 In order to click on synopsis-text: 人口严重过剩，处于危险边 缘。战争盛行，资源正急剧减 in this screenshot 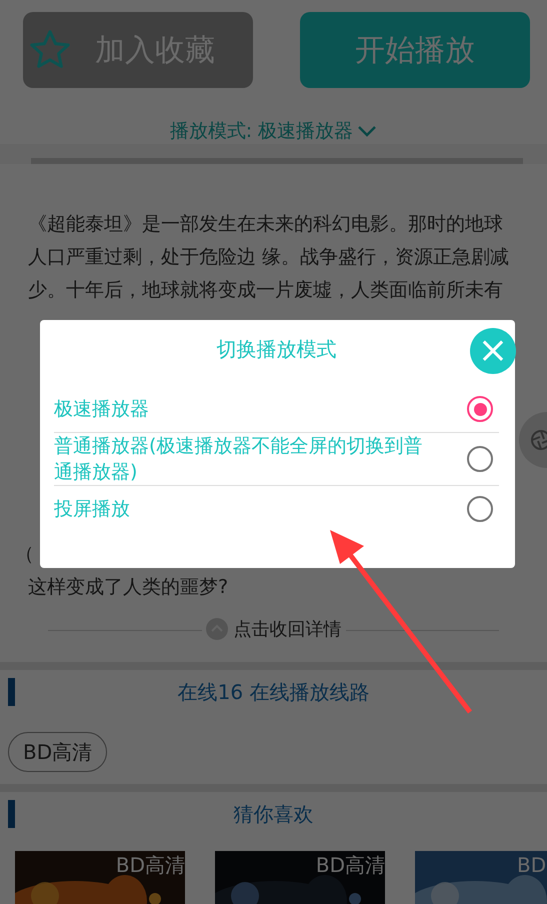, I will do `click(269, 257)`.